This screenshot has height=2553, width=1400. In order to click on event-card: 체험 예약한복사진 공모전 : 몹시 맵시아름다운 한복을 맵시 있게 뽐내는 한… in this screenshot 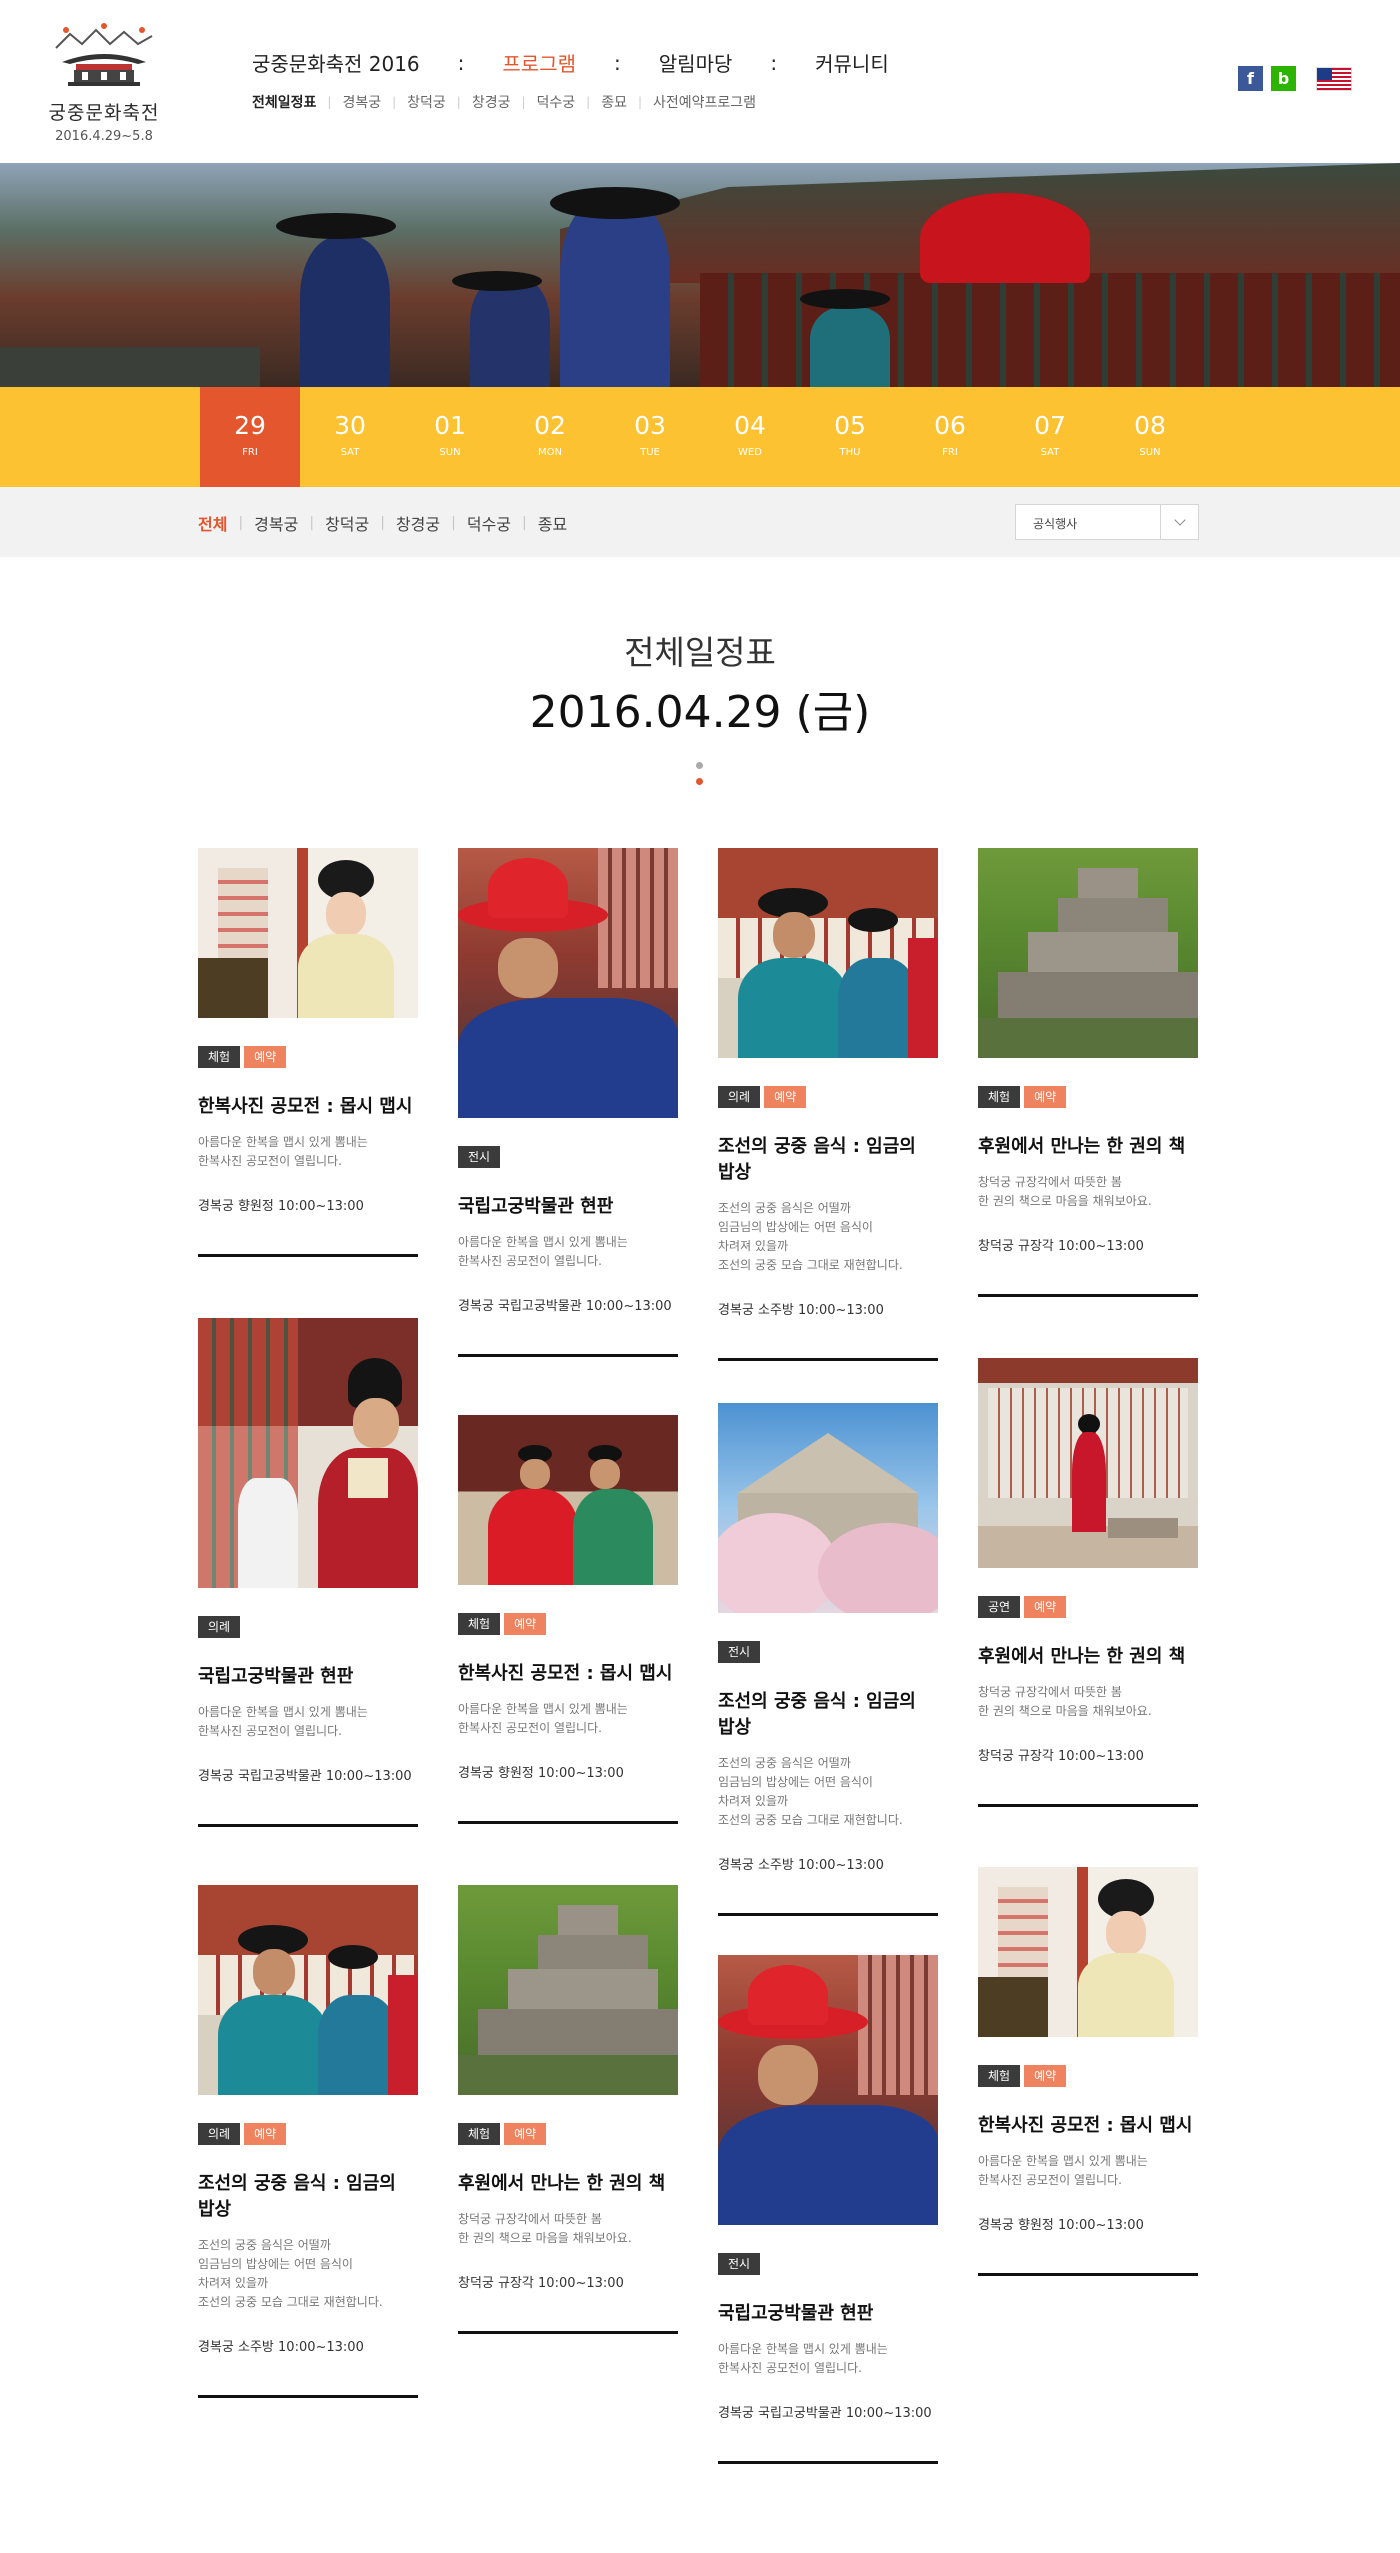, I will do `click(308, 1052)`.